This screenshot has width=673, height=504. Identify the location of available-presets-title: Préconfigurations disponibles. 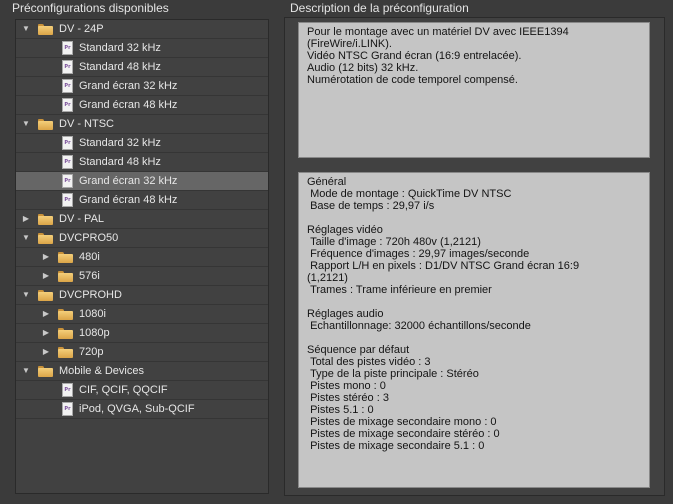
(90, 8).